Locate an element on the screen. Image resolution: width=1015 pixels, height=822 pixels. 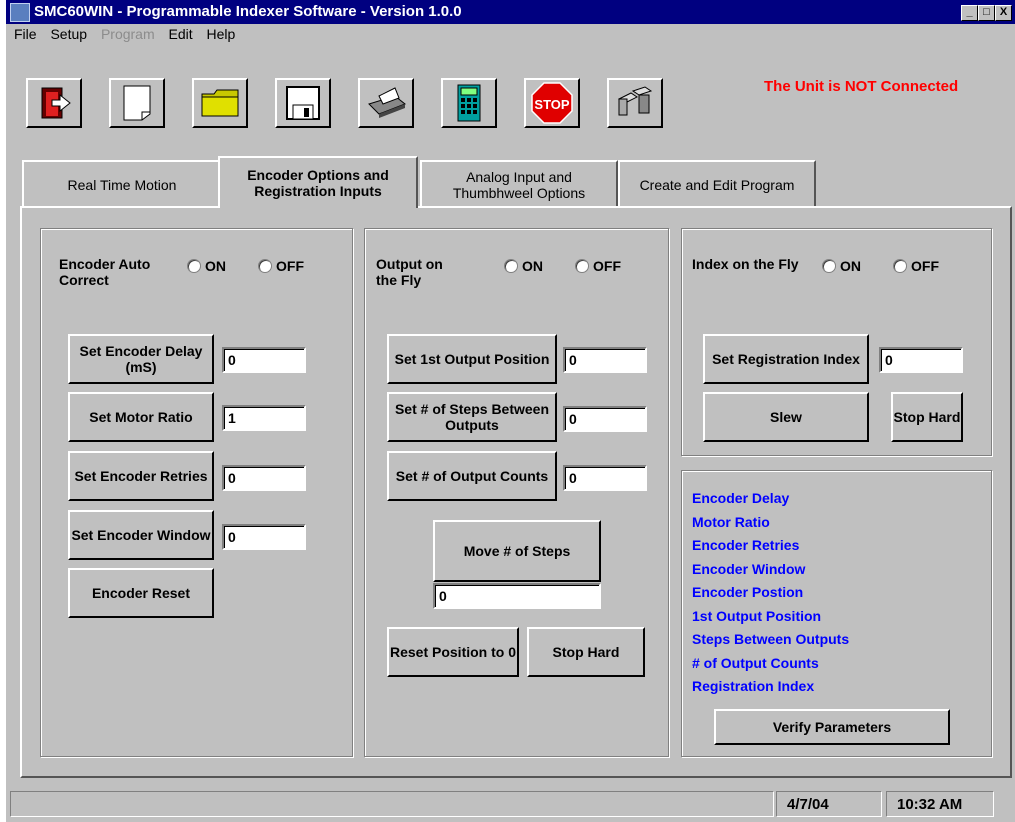
first-output-position-field: 0 is located at coordinates (605, 360).